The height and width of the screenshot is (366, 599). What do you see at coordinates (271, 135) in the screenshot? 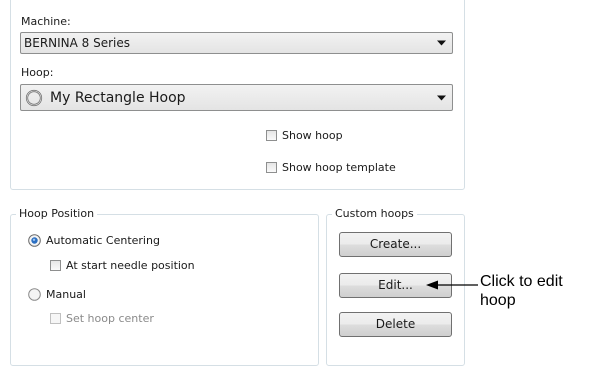
I see `show-hoop-checkbox` at bounding box center [271, 135].